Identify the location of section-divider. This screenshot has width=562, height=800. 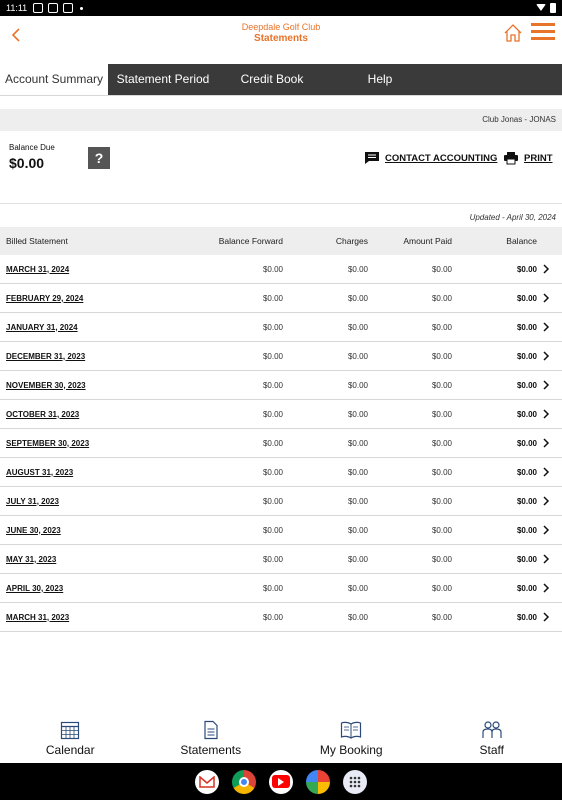
(281, 203).